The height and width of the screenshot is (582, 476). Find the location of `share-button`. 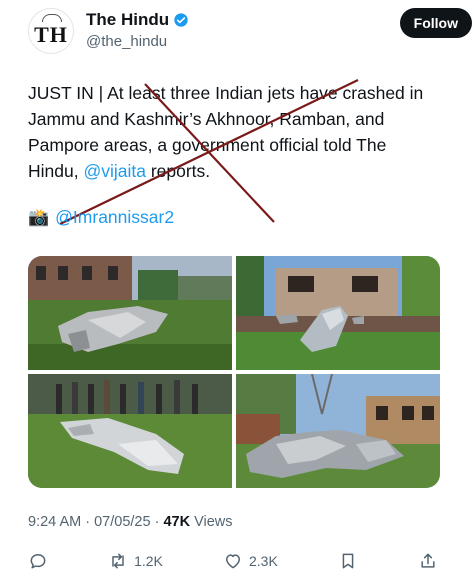

share-button is located at coordinates (428, 561).